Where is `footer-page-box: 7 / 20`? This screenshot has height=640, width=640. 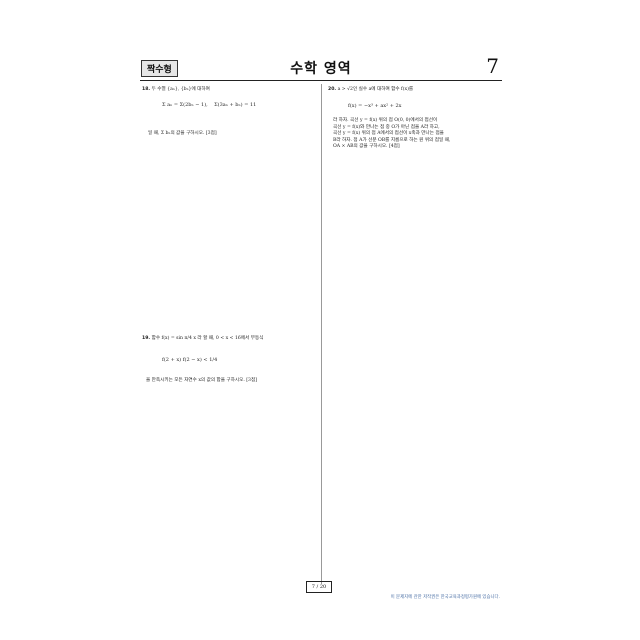 footer-page-box: 7 / 20 is located at coordinates (319, 587).